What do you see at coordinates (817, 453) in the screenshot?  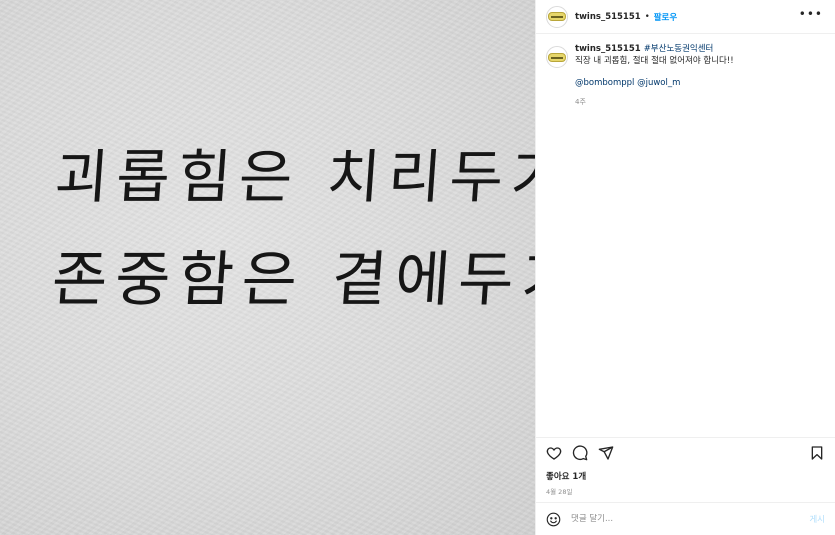 I see `bookmark-icon` at bounding box center [817, 453].